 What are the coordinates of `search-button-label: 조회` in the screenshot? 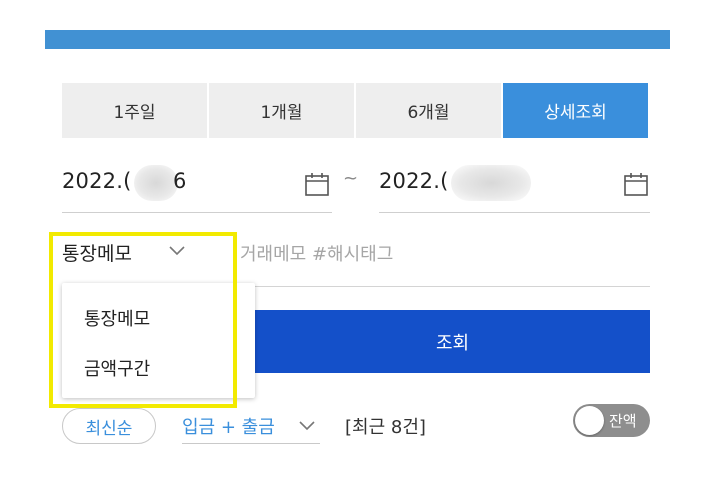 It's located at (452, 343).